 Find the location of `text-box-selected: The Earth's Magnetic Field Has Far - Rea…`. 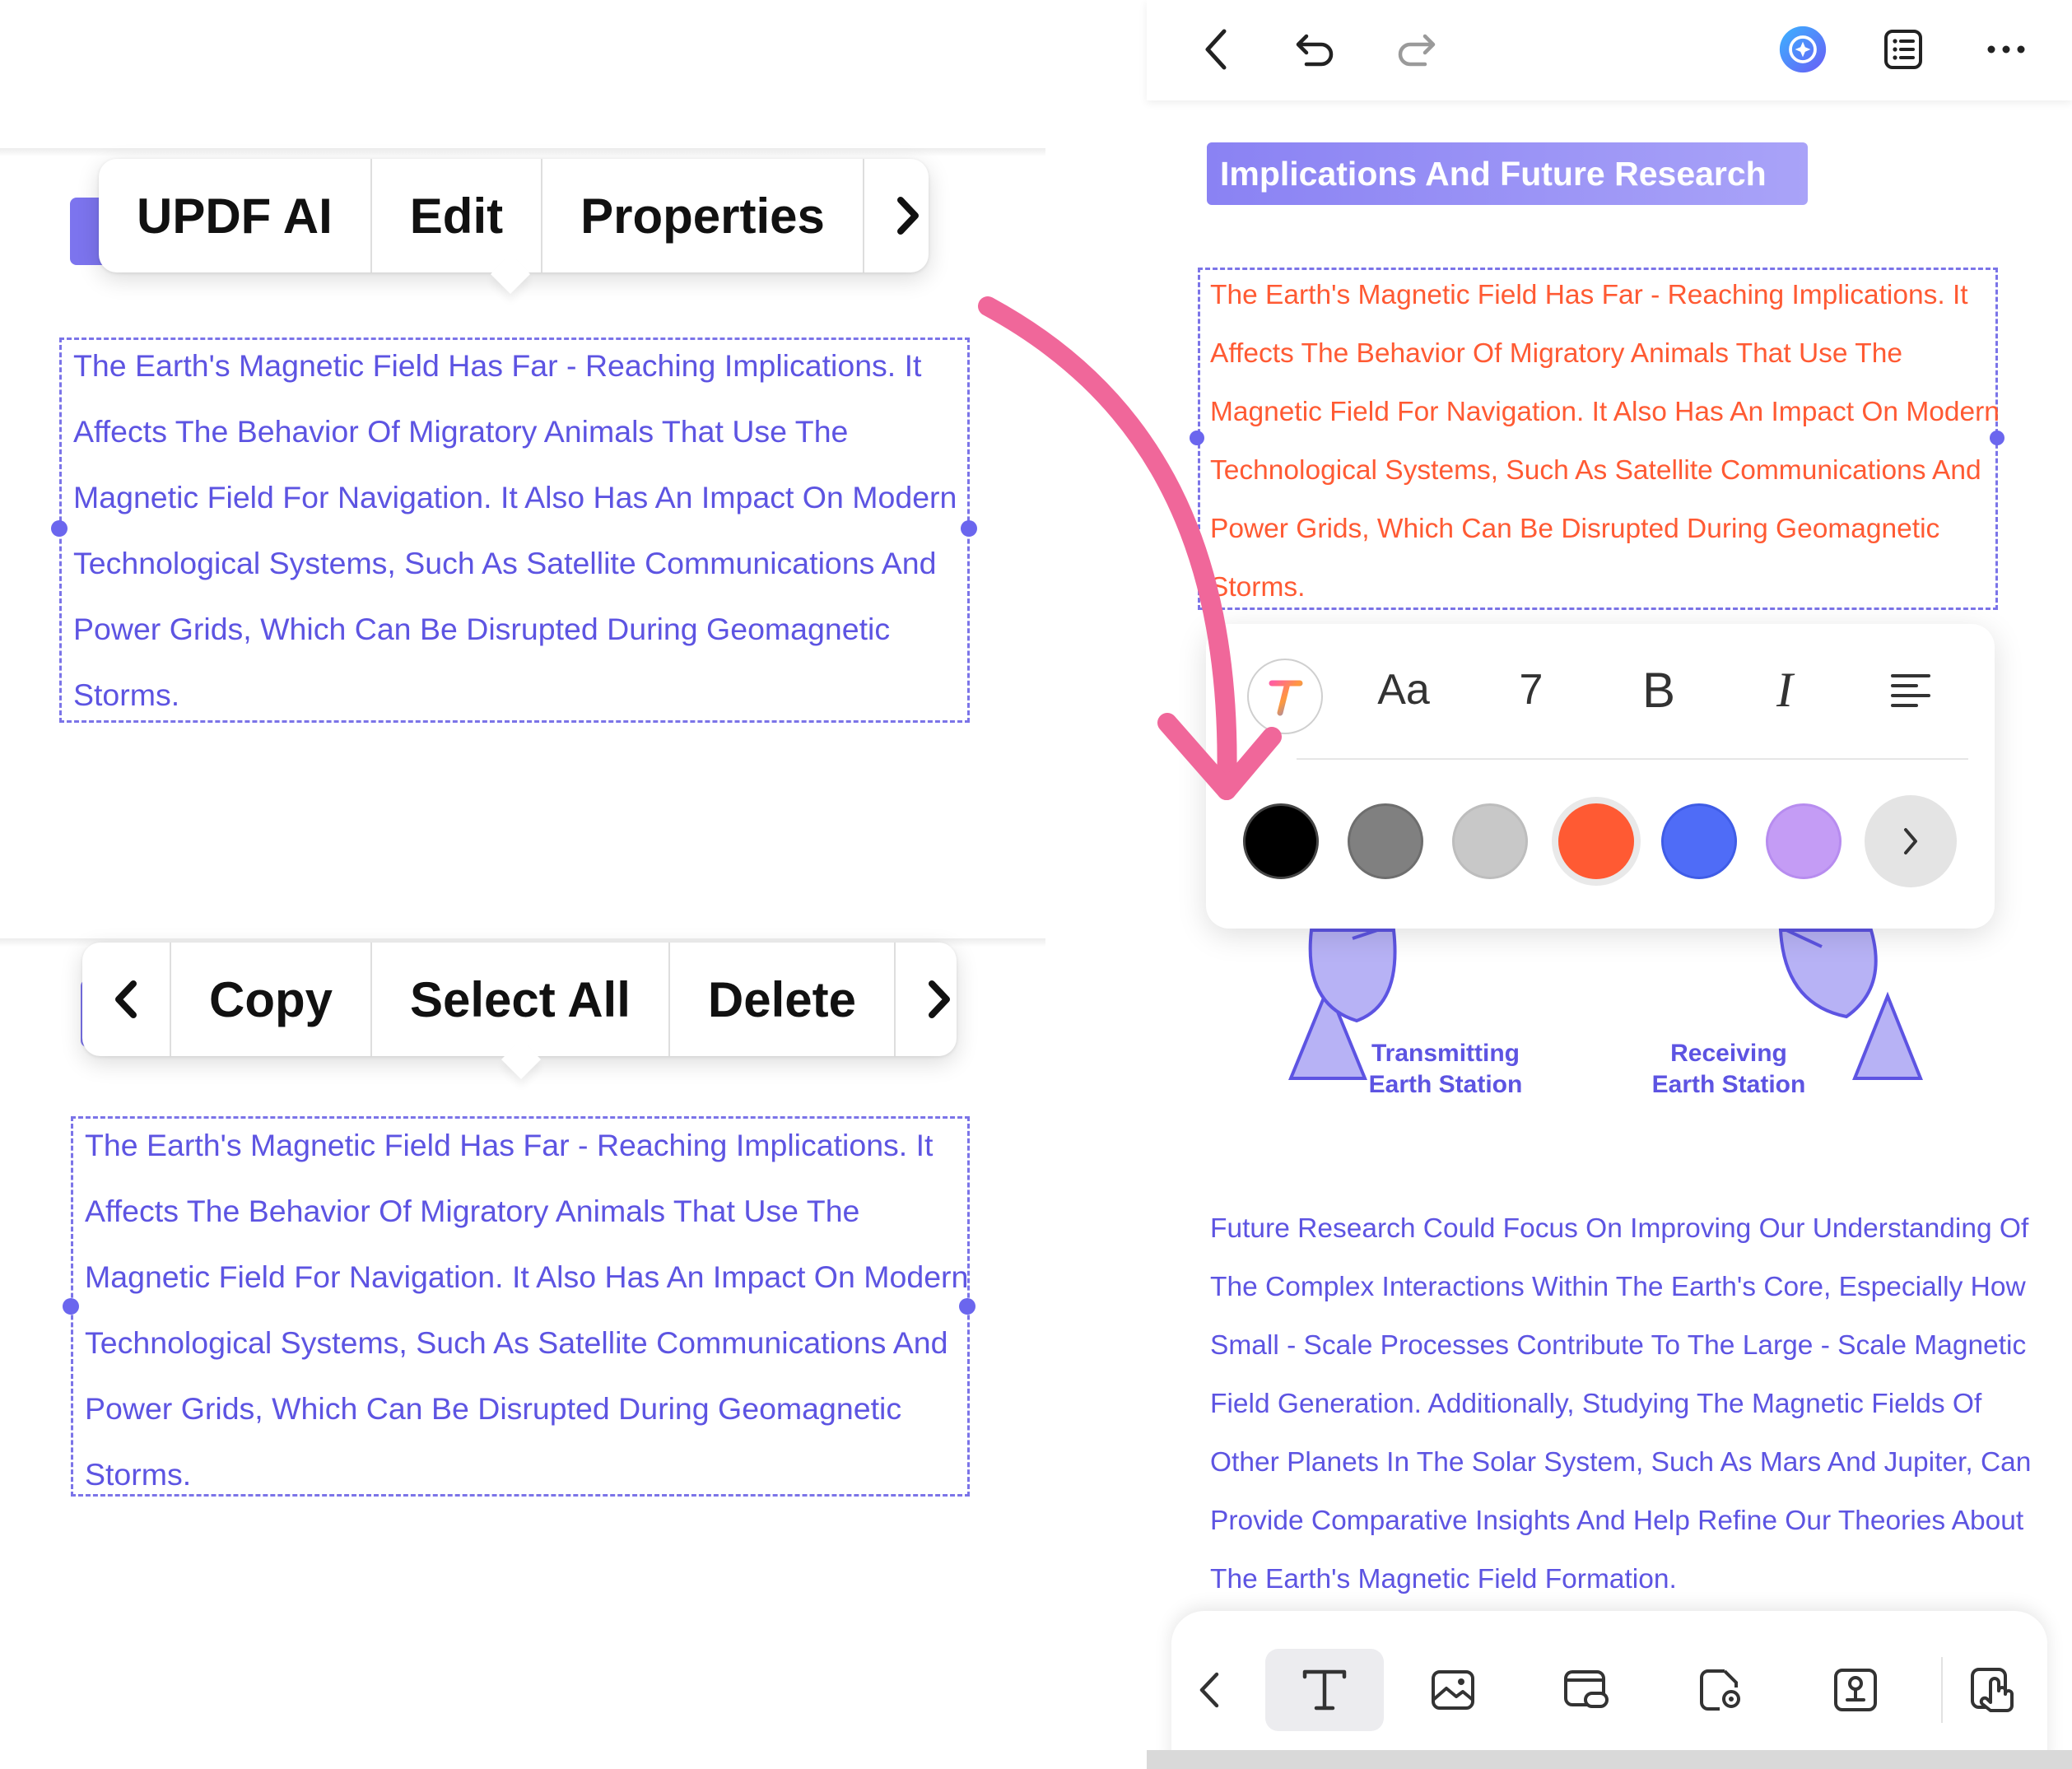

text-box-selected: The Earth's Magnetic Field Has Far - Rea… is located at coordinates (1599, 439).